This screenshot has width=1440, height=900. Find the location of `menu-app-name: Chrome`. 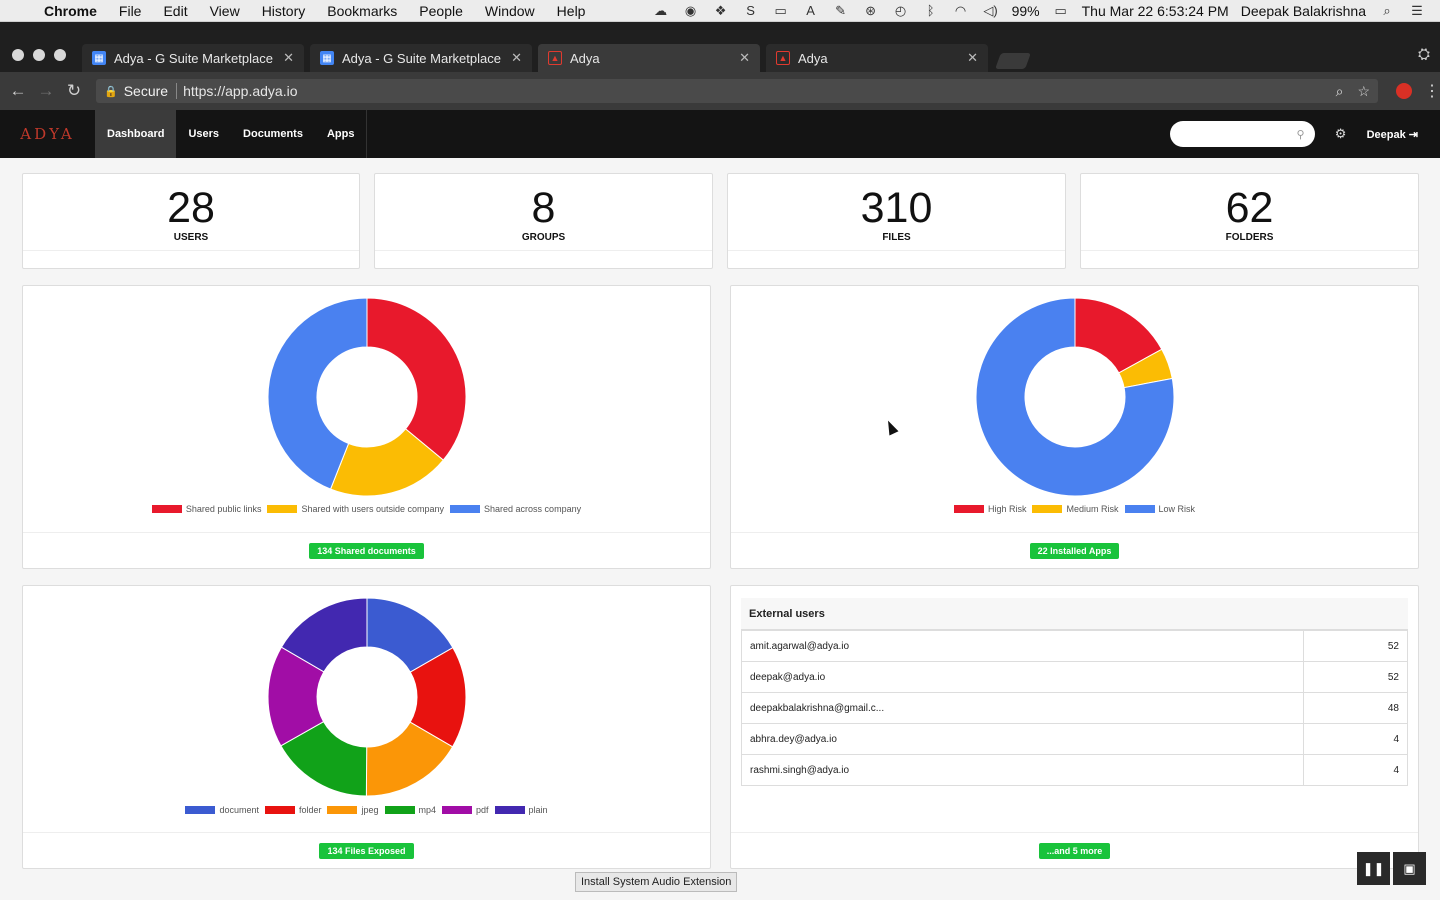

menu-app-name: Chrome is located at coordinates (74, 11).